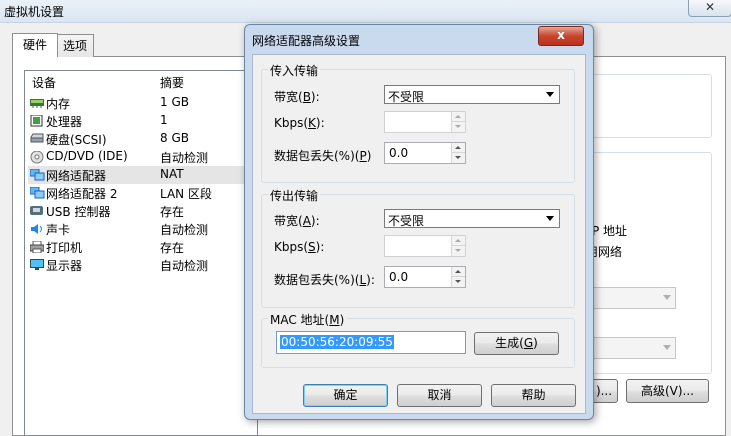 This screenshot has height=436, width=731. I want to click on incoming-bandwidth-label: 带宽(B):, so click(297, 97).